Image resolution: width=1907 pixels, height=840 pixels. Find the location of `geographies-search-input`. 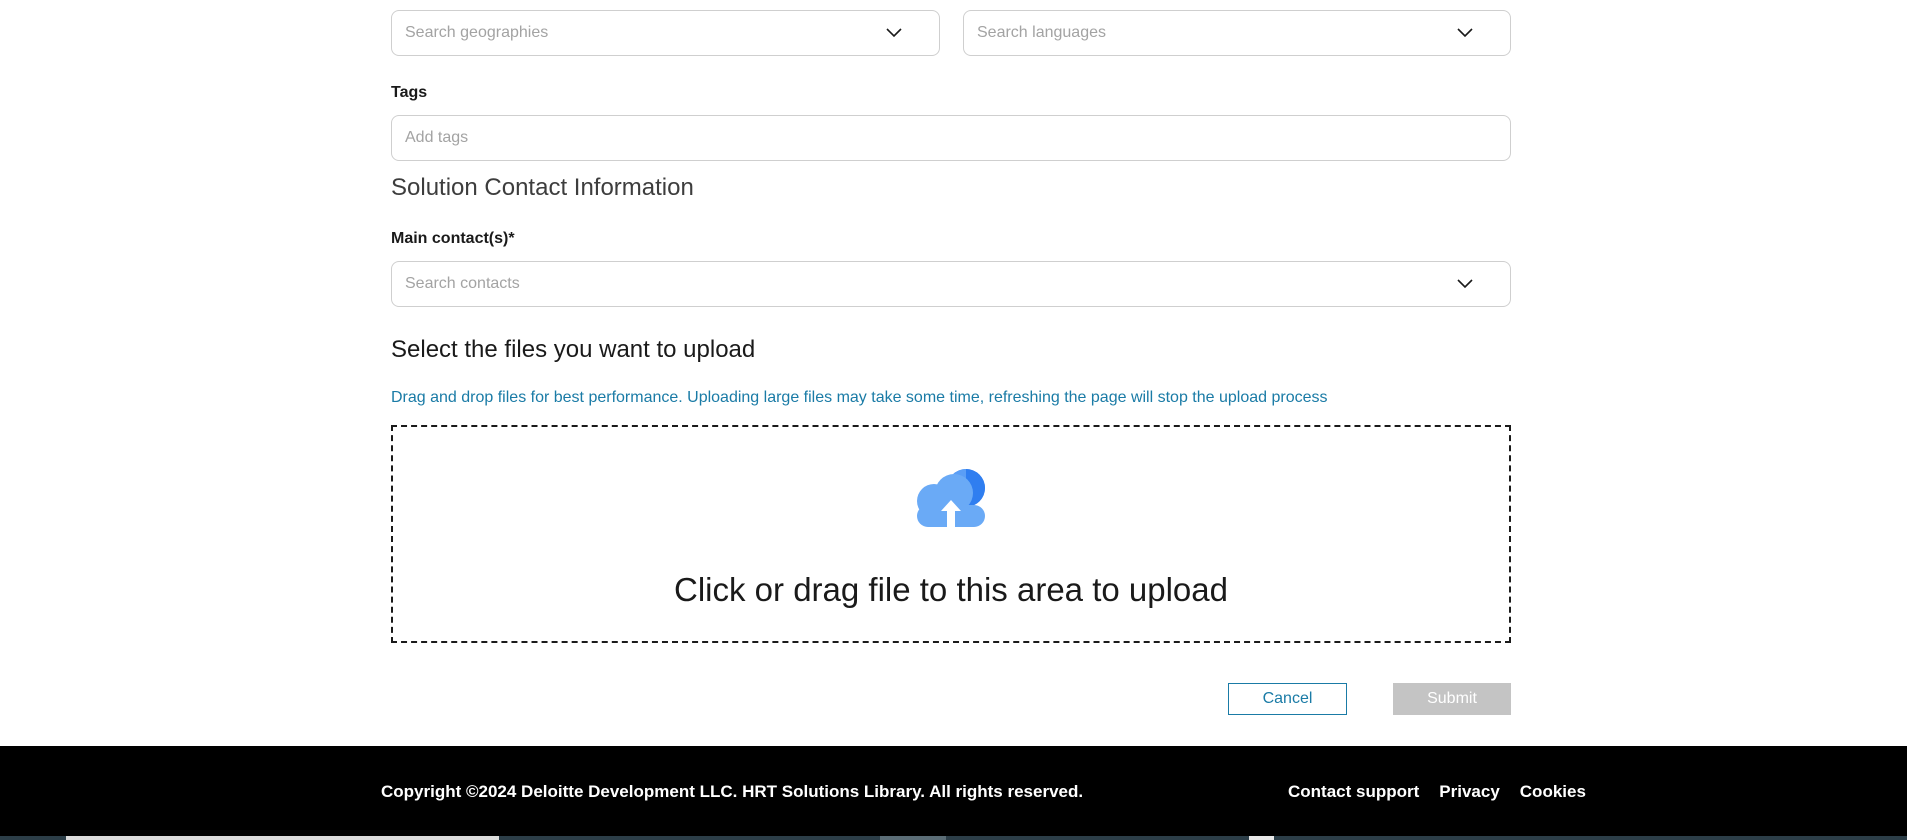

geographies-search-input is located at coordinates (643, 33).